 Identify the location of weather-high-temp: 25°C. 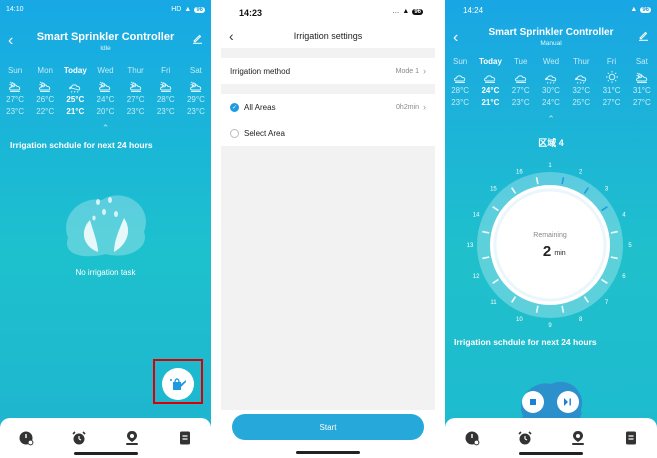
(75, 99).